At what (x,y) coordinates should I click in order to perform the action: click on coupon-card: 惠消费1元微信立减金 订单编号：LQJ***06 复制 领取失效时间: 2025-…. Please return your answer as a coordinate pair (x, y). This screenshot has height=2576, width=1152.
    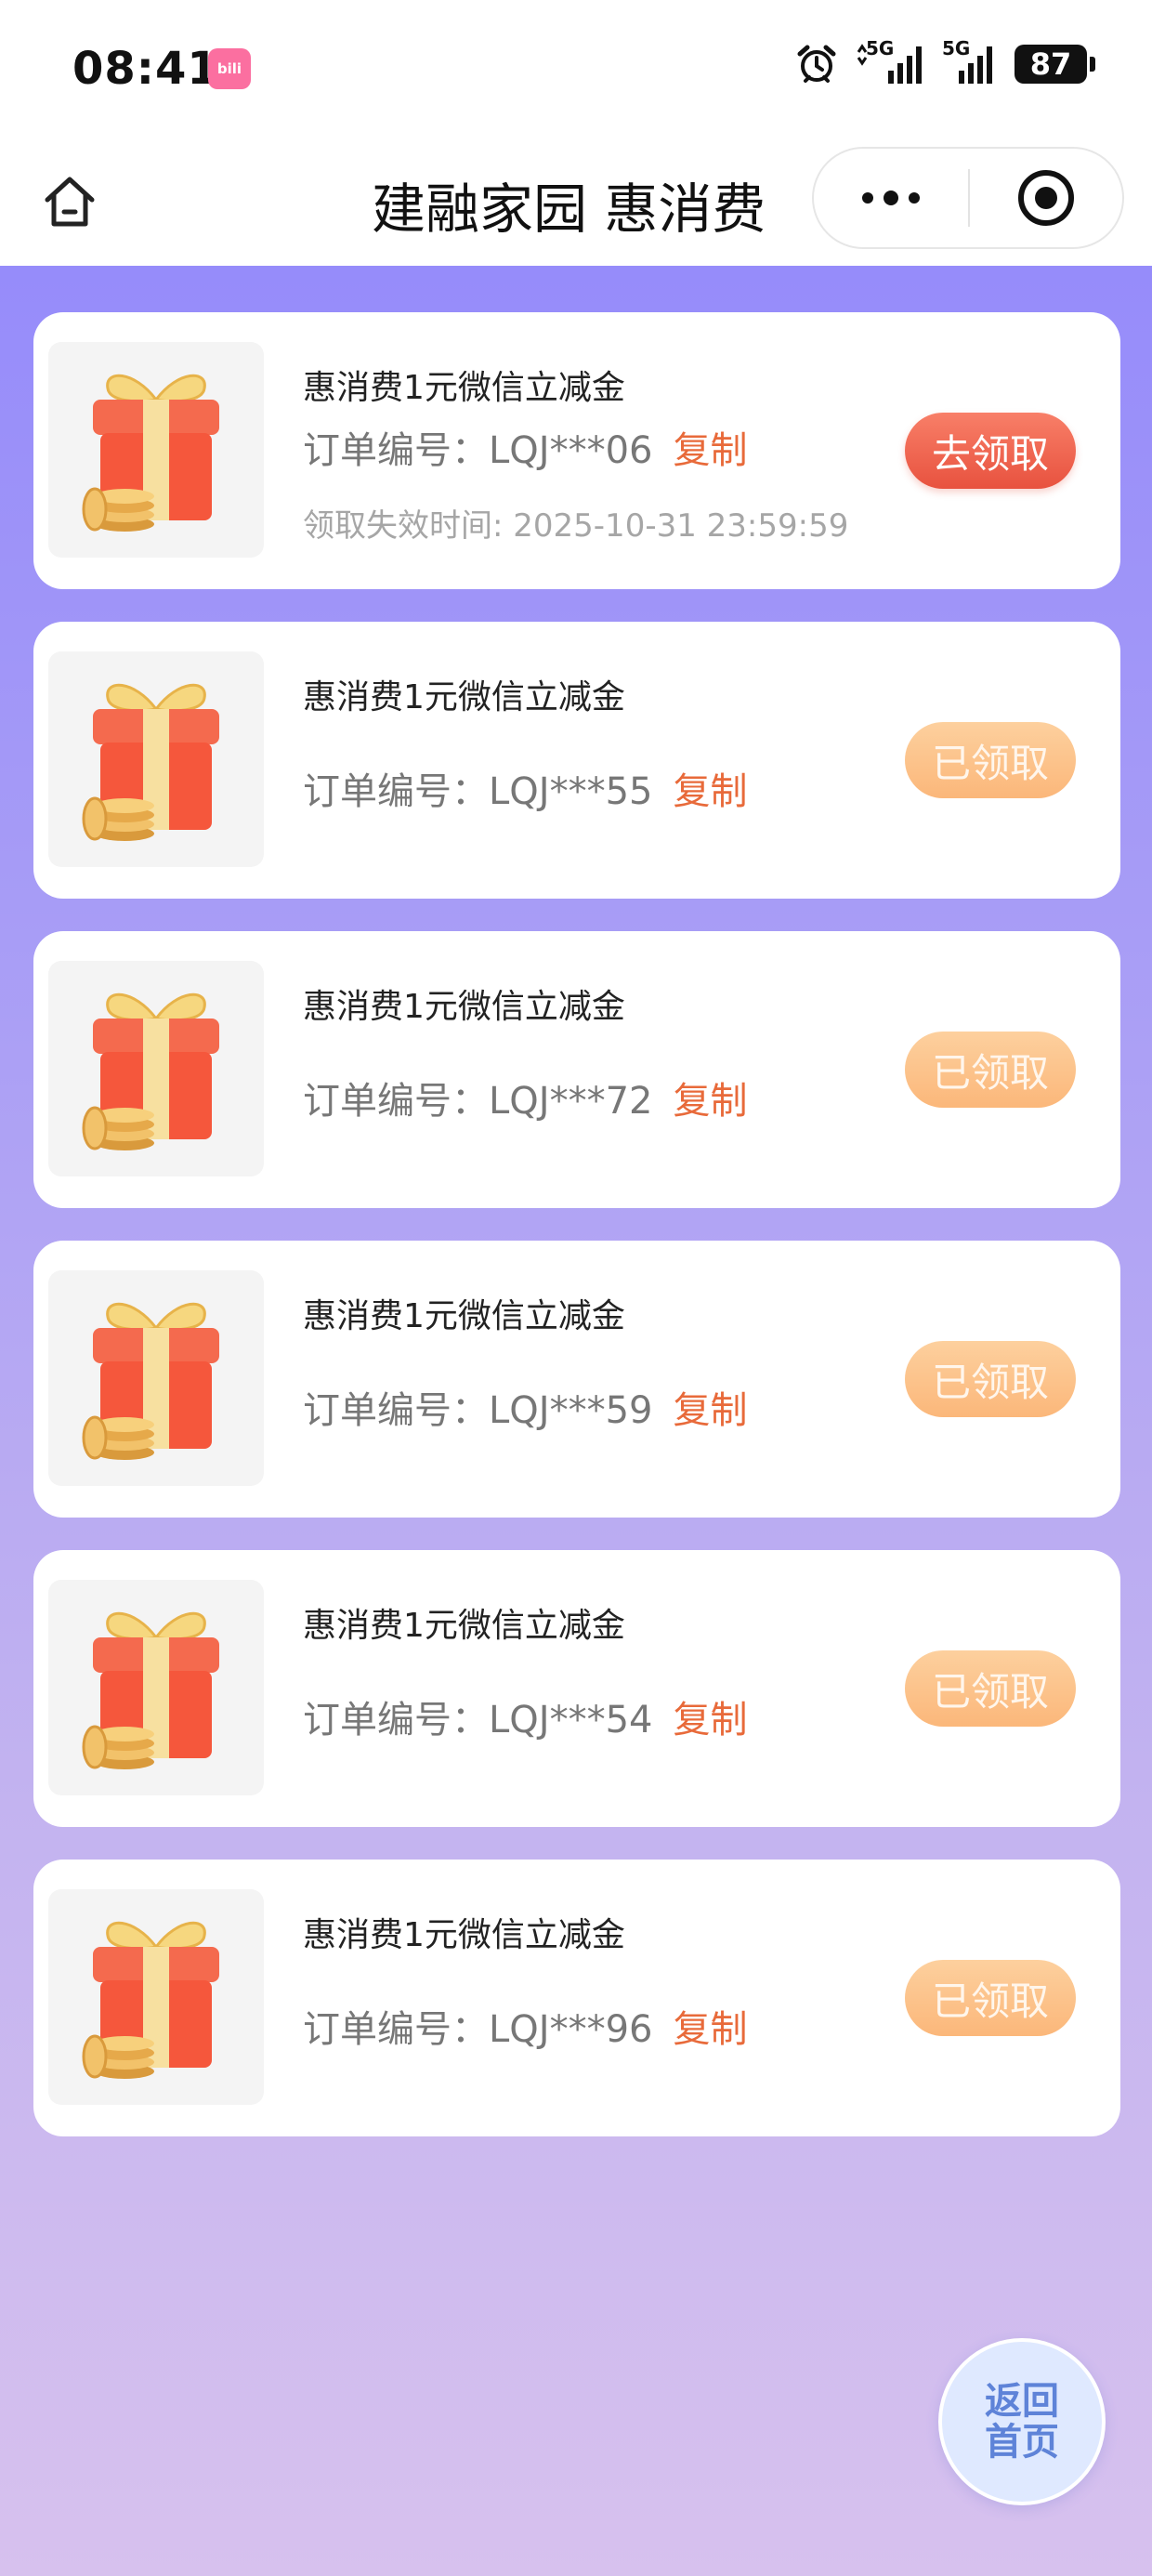
    Looking at the image, I should click on (576, 450).